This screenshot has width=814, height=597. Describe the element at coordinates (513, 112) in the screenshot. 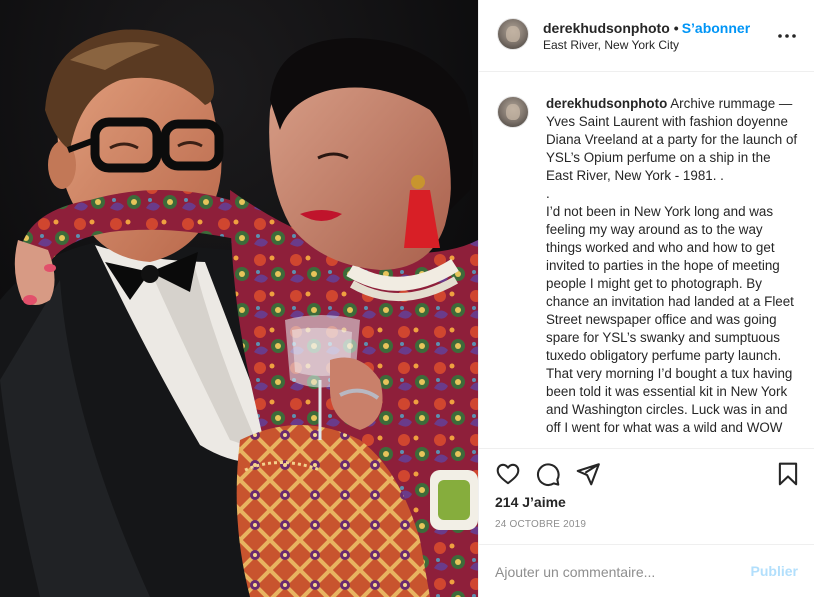

I see `caption-avatar` at that location.